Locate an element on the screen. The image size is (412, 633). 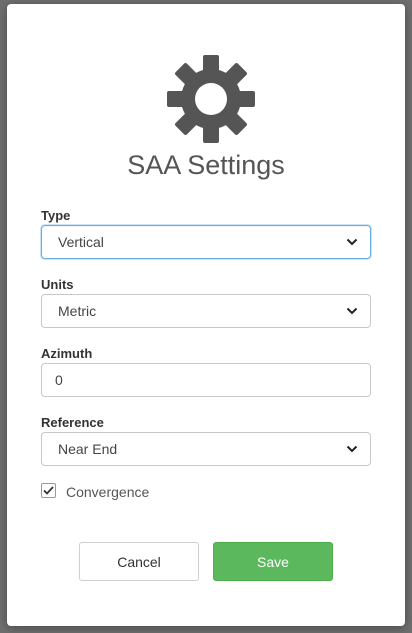
cancel-button: Cancel is located at coordinates (139, 561).